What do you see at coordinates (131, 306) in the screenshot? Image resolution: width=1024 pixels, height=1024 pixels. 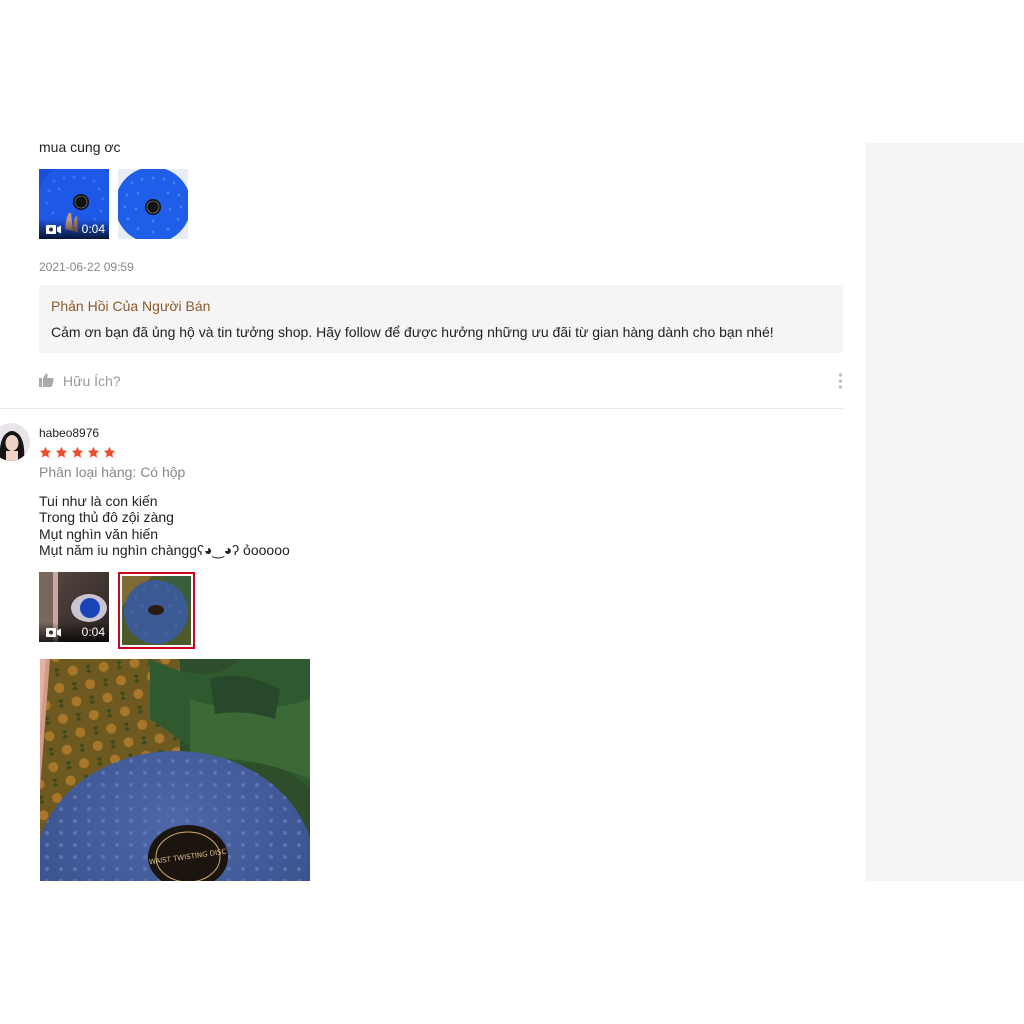 I see `seller-reply-title: Phản Hồi Của Người Bán` at bounding box center [131, 306].